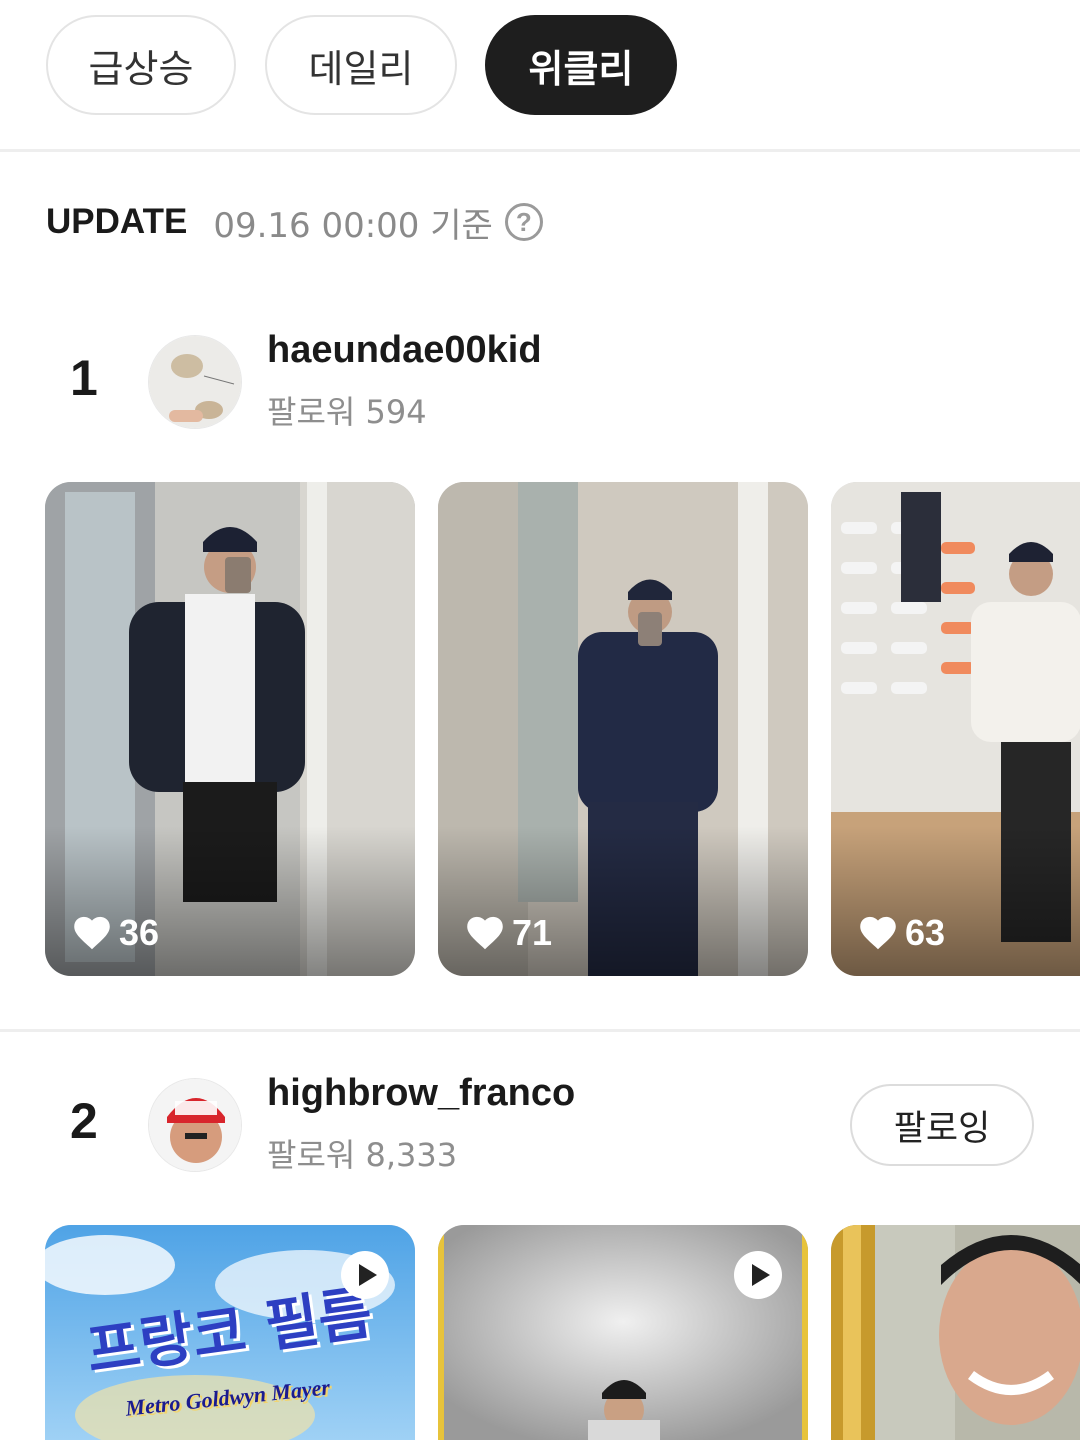 This screenshot has height=1440, width=1080. Describe the element at coordinates (230, 729) in the screenshot. I see `post-thumbnail: 36` at that location.